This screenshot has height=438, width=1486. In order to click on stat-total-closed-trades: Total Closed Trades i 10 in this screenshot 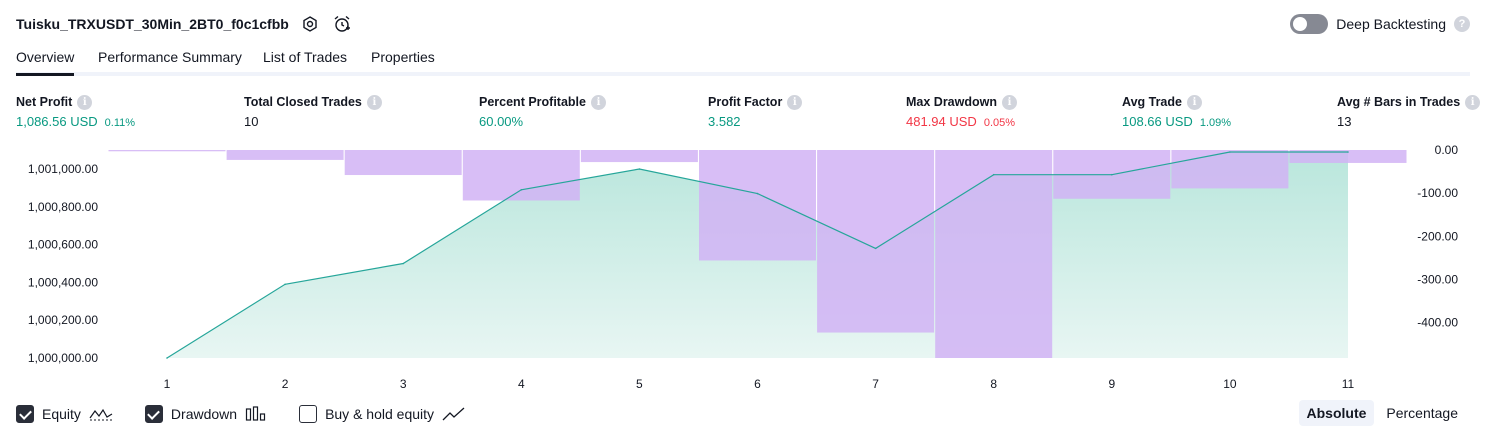, I will do `click(313, 111)`.